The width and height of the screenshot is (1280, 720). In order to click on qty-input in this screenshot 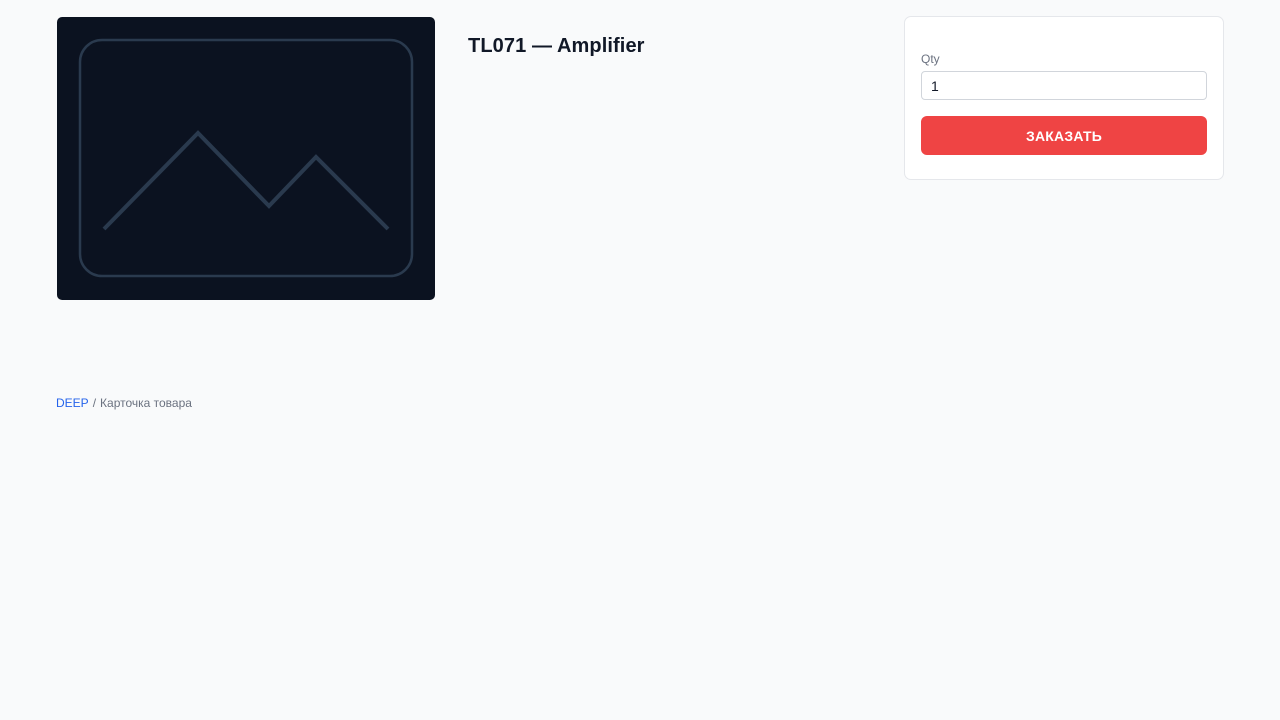, I will do `click(1064, 85)`.